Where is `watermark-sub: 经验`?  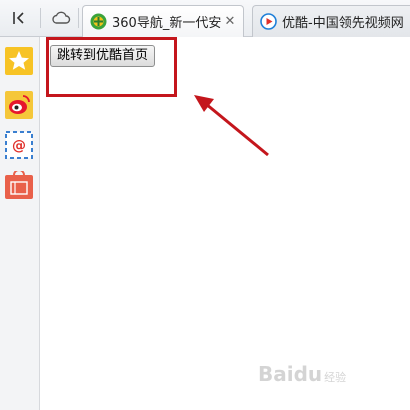
watermark-sub: 经验 is located at coordinates (335, 377).